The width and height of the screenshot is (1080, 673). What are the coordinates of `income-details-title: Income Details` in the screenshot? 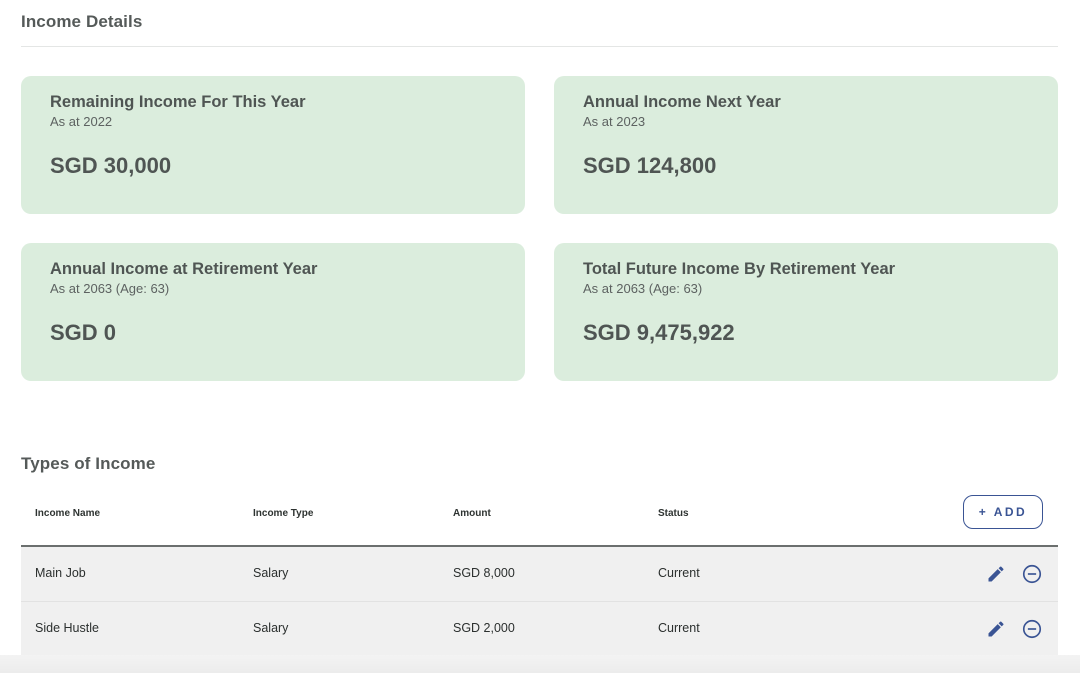 It's located at (82, 21).